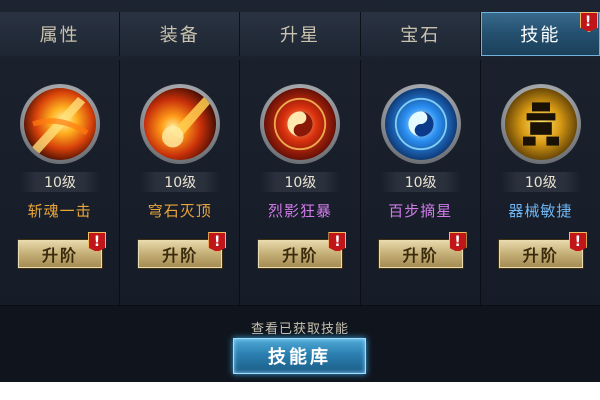 The width and height of the screenshot is (600, 400). What do you see at coordinates (59, 211) in the screenshot?
I see `skill-name: 斩魂一击` at bounding box center [59, 211].